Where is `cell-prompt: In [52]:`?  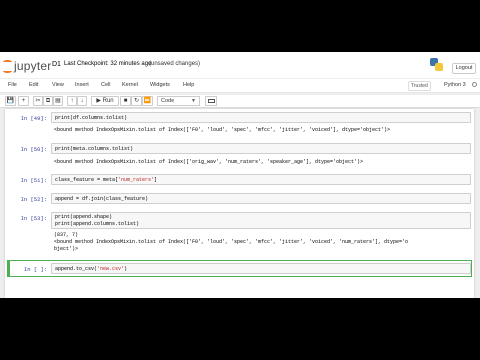 cell-prompt: In [52]: is located at coordinates (33, 199).